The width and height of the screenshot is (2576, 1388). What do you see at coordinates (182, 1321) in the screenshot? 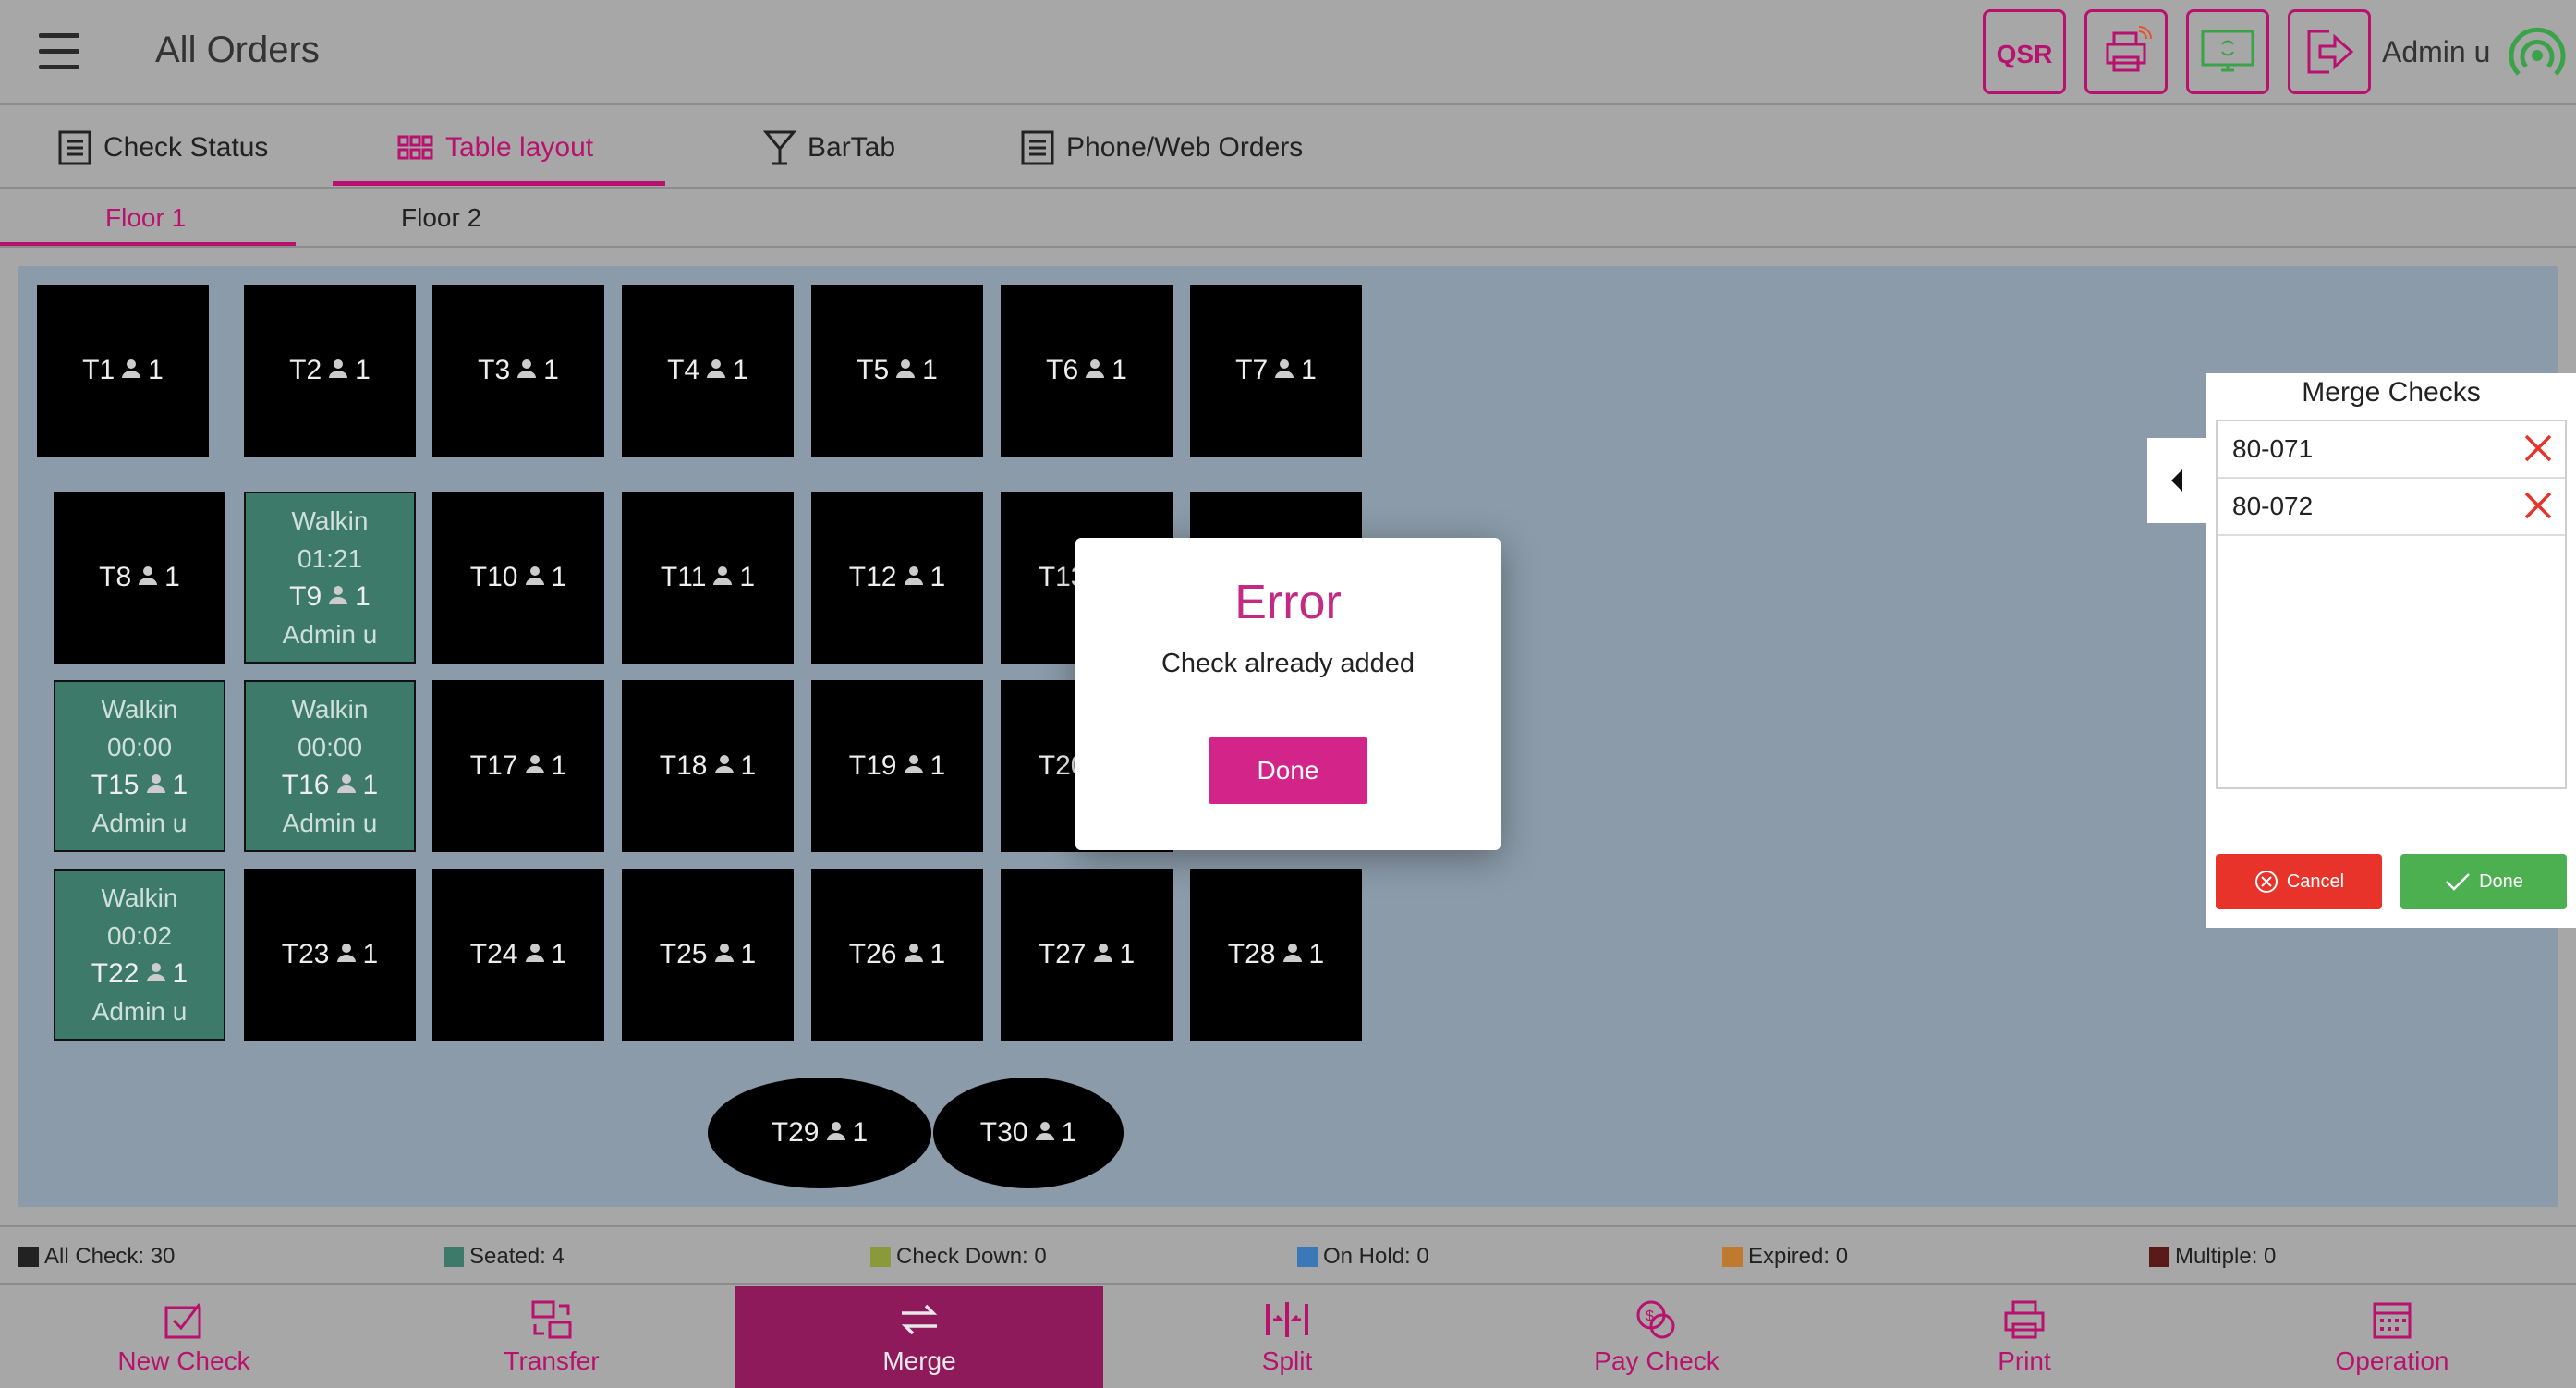
I see `new-check-icon` at bounding box center [182, 1321].